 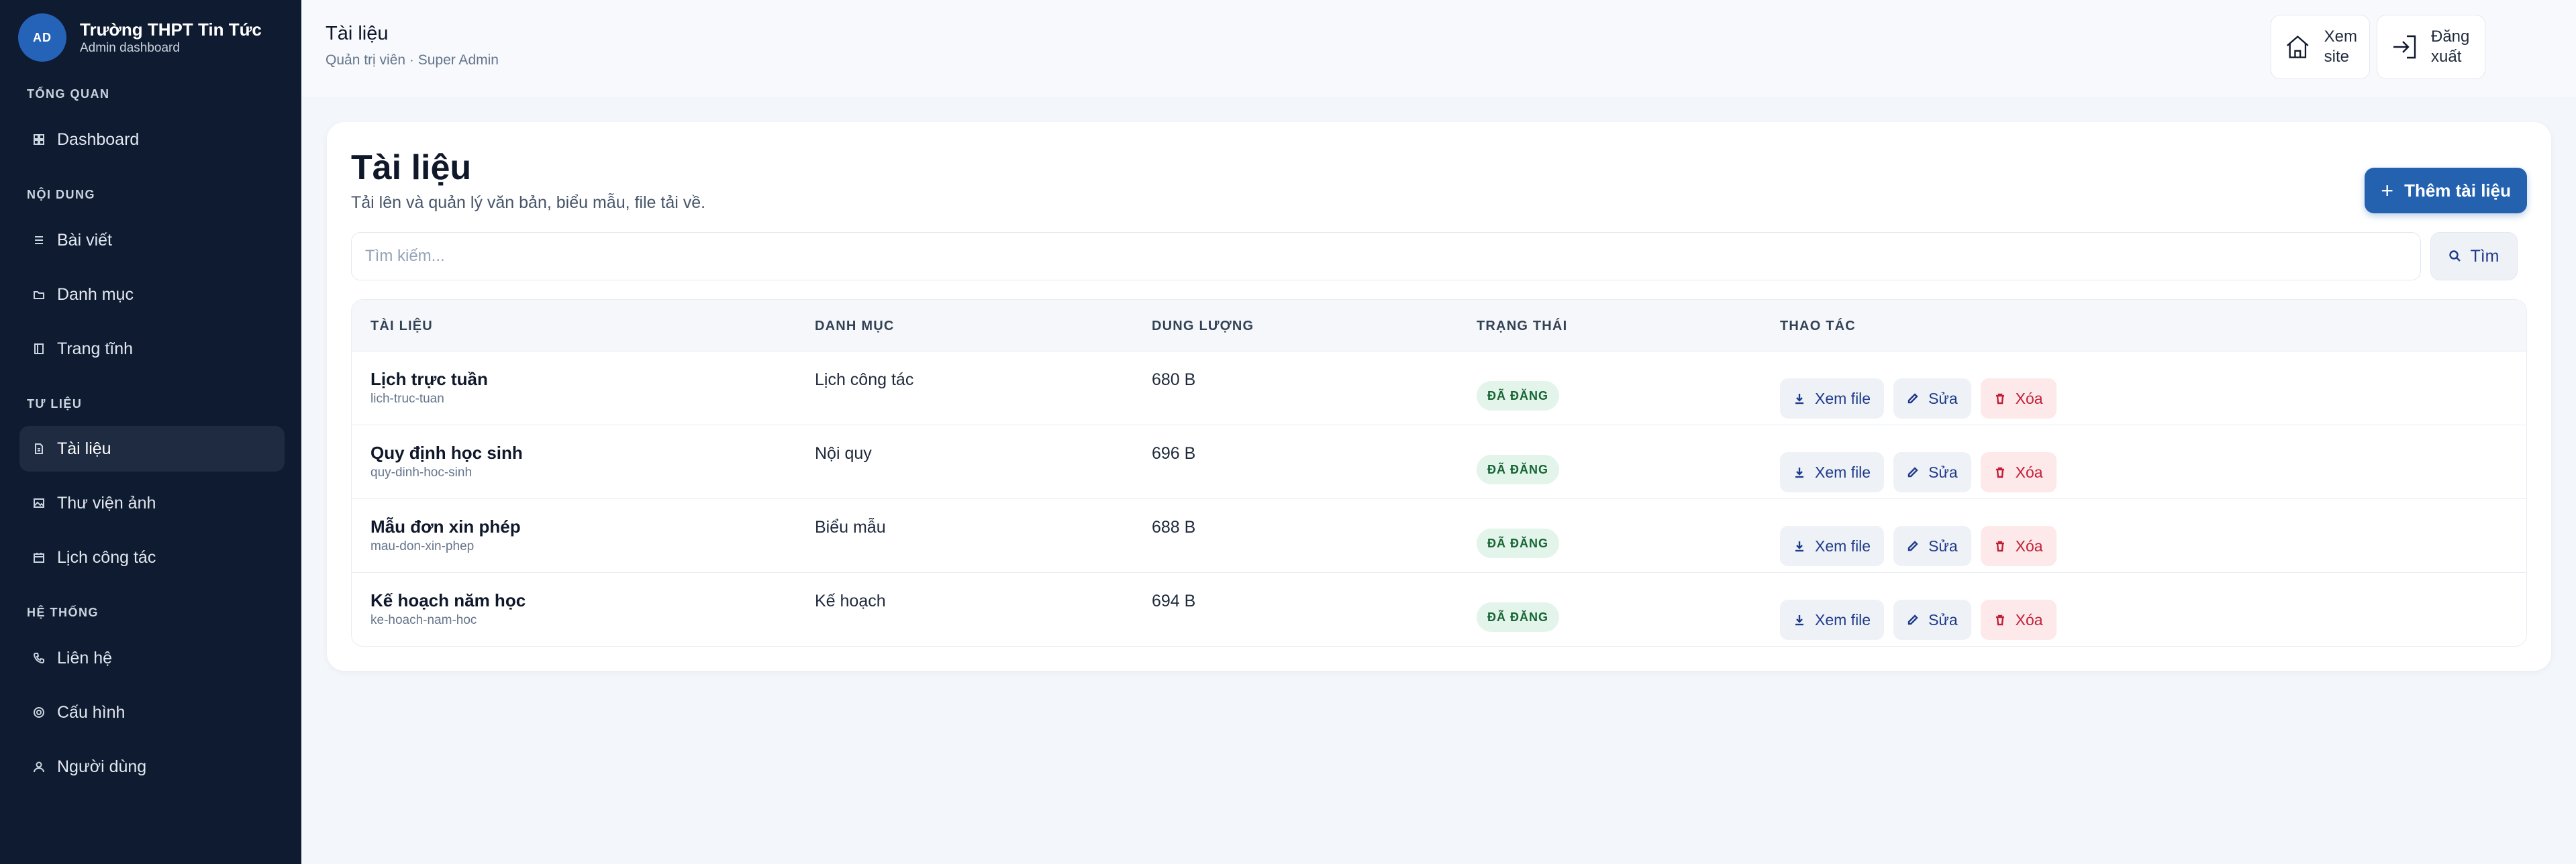 I want to click on brand-title: Trường THPT Tin Tức, so click(x=171, y=29).